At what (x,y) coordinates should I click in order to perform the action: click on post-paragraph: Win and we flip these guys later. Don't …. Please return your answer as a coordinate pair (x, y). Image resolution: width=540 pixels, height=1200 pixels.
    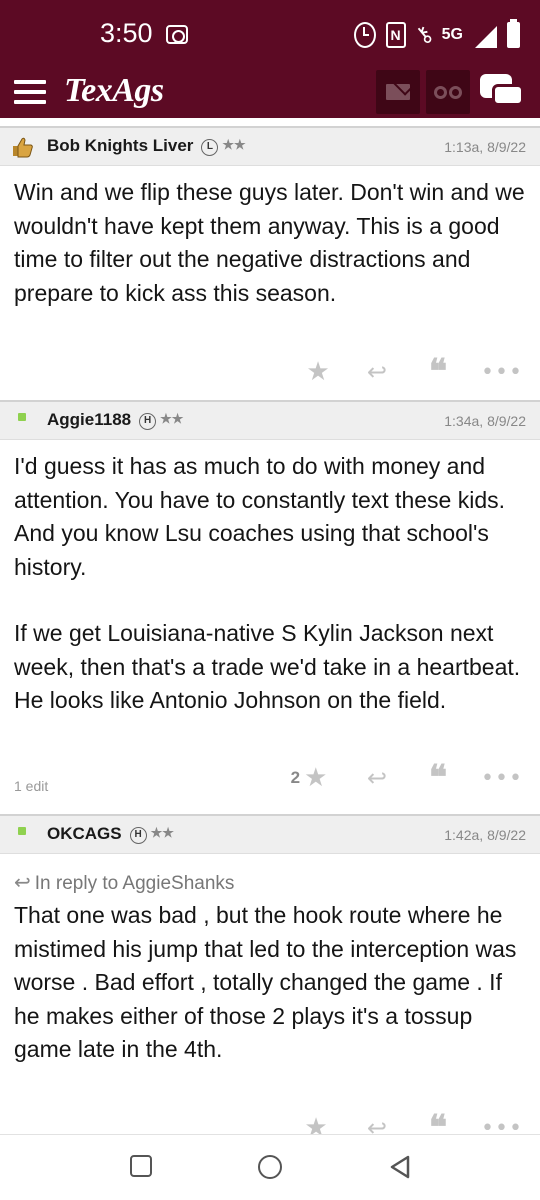
    Looking at the image, I should click on (269, 242).